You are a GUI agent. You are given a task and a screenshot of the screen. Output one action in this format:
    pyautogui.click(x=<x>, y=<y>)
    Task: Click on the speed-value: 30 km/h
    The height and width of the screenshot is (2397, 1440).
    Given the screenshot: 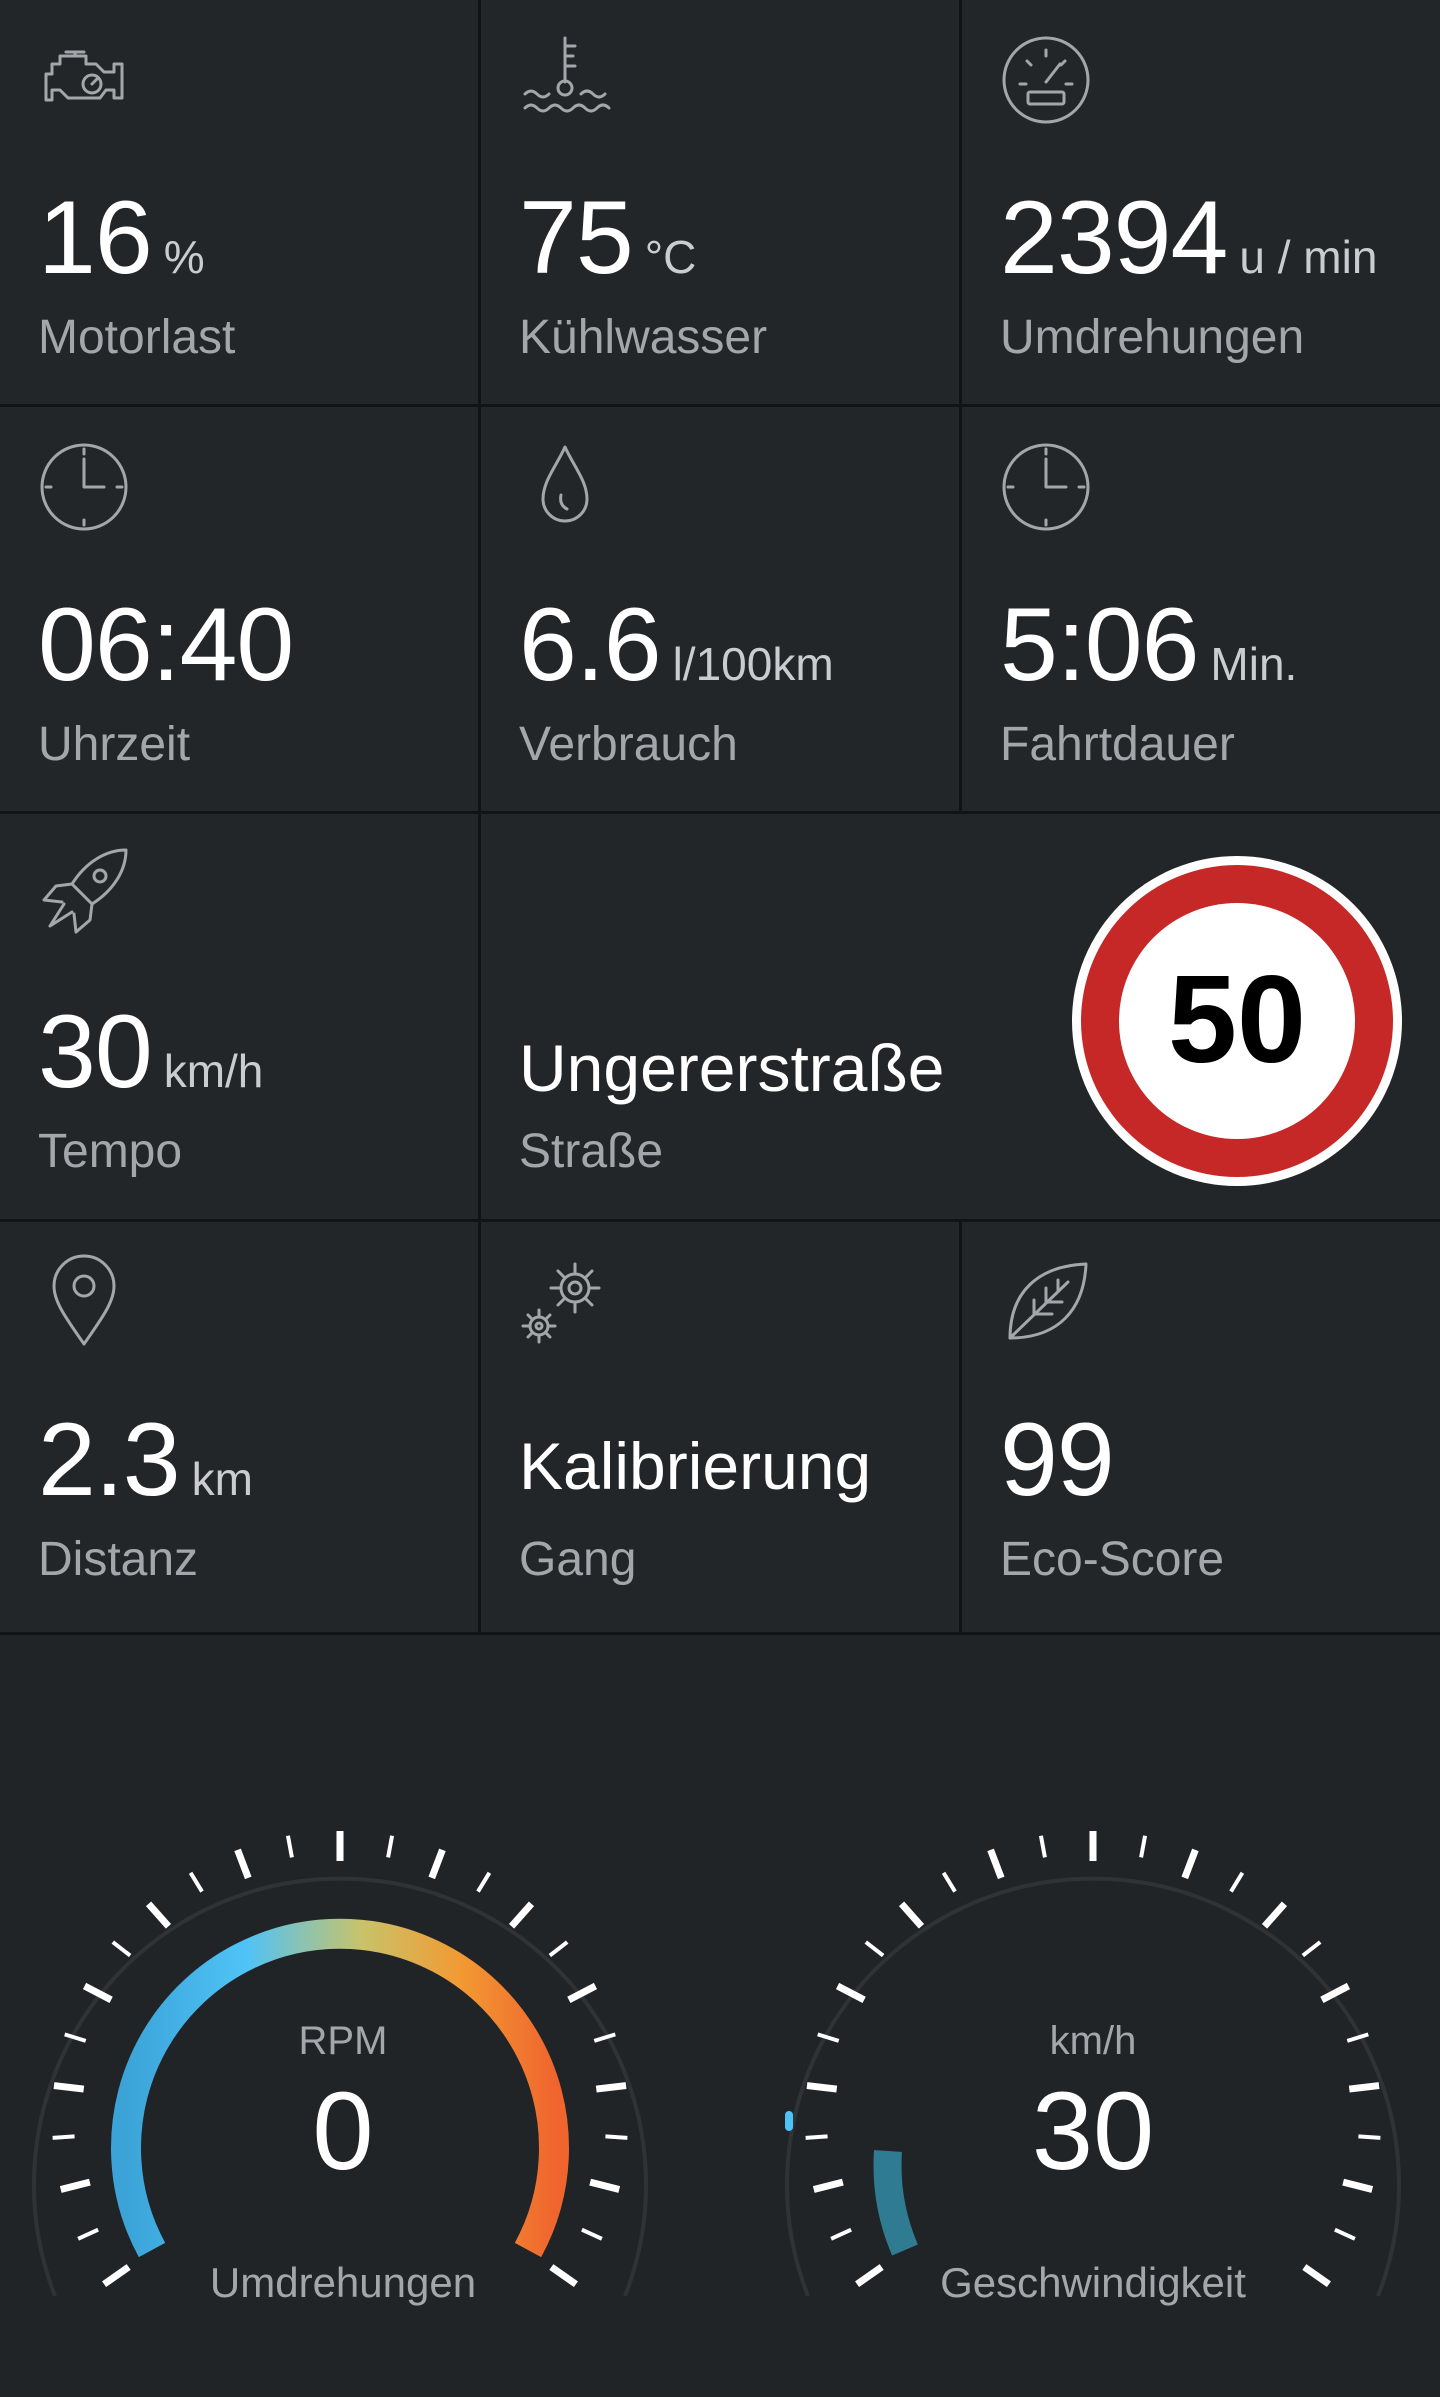 What is the action you would take?
    pyautogui.click(x=151, y=1052)
    